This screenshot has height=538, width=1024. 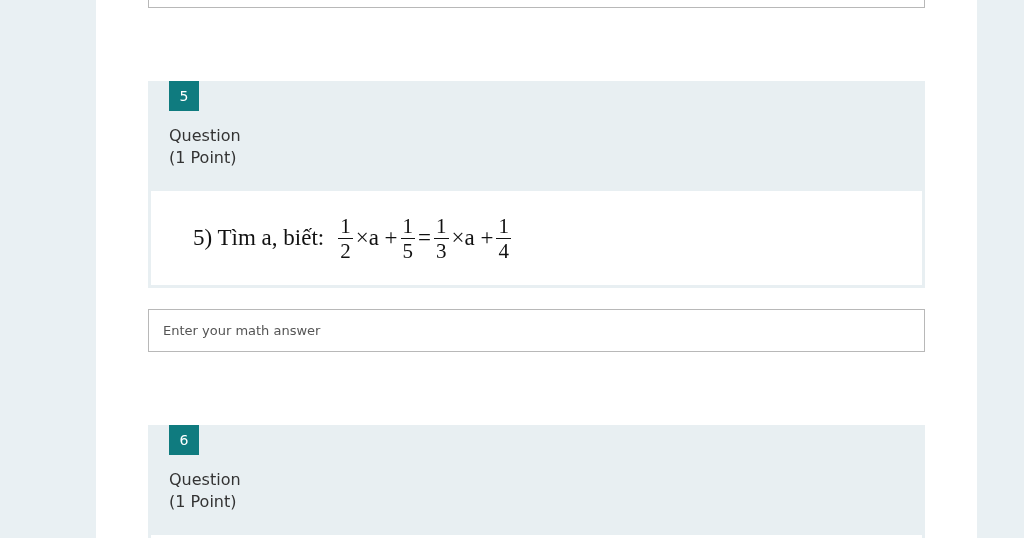 What do you see at coordinates (536, 4) in the screenshot?
I see `answer-field` at bounding box center [536, 4].